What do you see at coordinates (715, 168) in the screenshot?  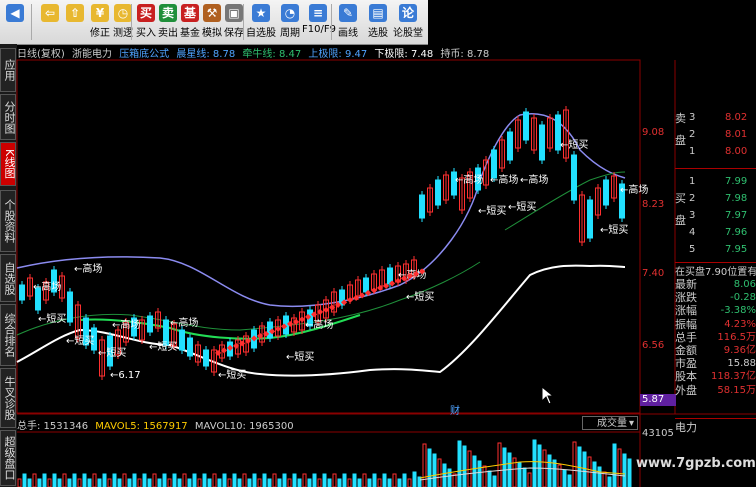 I see `panel-divider` at bounding box center [715, 168].